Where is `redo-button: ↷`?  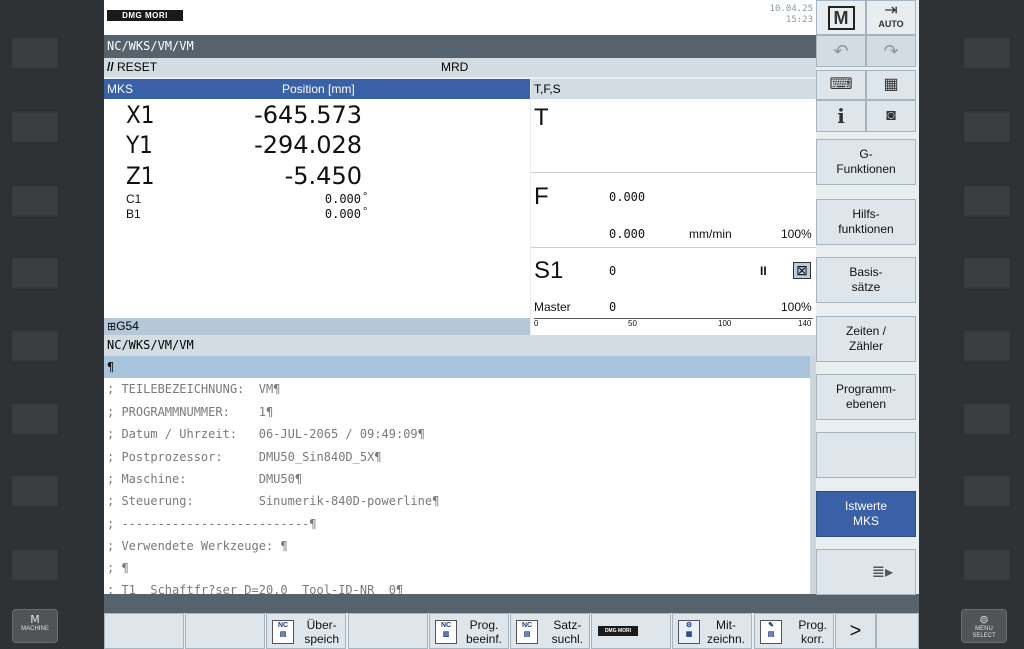
redo-button: ↷ is located at coordinates (891, 51).